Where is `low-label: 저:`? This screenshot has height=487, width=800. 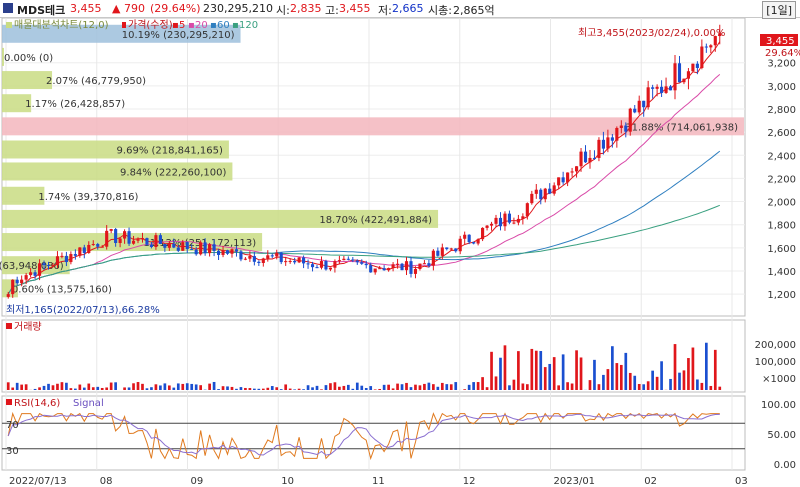
low-label: 저: is located at coordinates (385, 10).